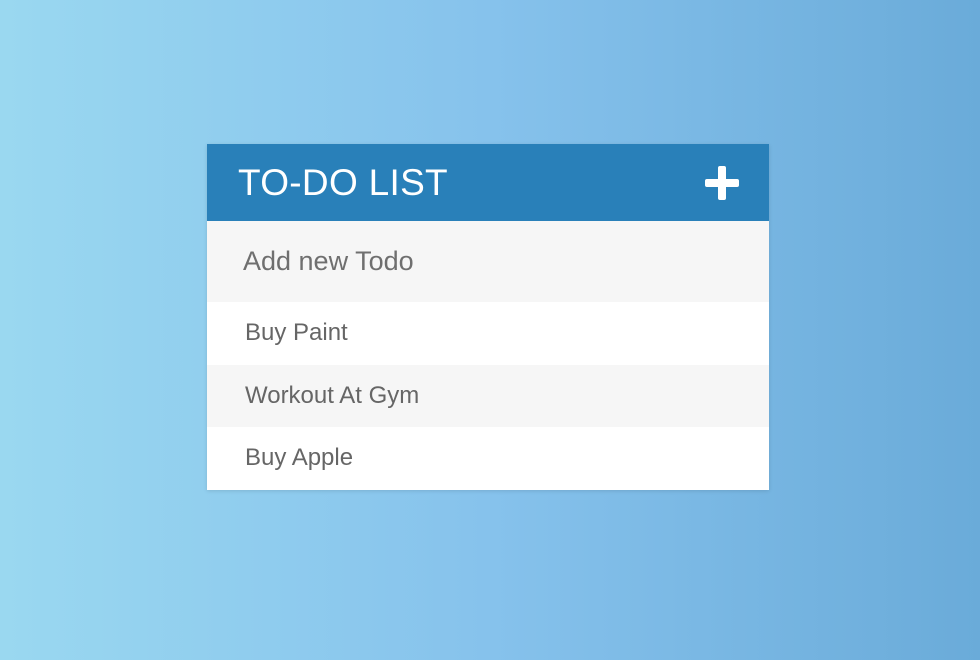 The image size is (980, 660). I want to click on todo-title: TO-DO LIST, so click(343, 182).